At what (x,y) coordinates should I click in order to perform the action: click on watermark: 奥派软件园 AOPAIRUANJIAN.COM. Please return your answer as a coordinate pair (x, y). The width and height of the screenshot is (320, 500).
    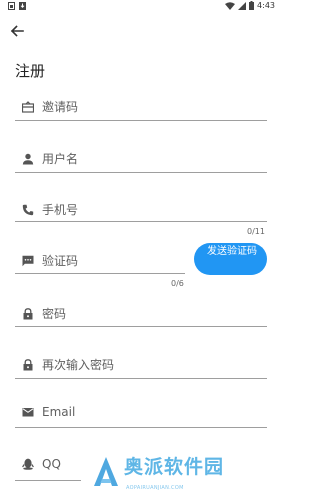
    Looking at the image, I should click on (186, 476).